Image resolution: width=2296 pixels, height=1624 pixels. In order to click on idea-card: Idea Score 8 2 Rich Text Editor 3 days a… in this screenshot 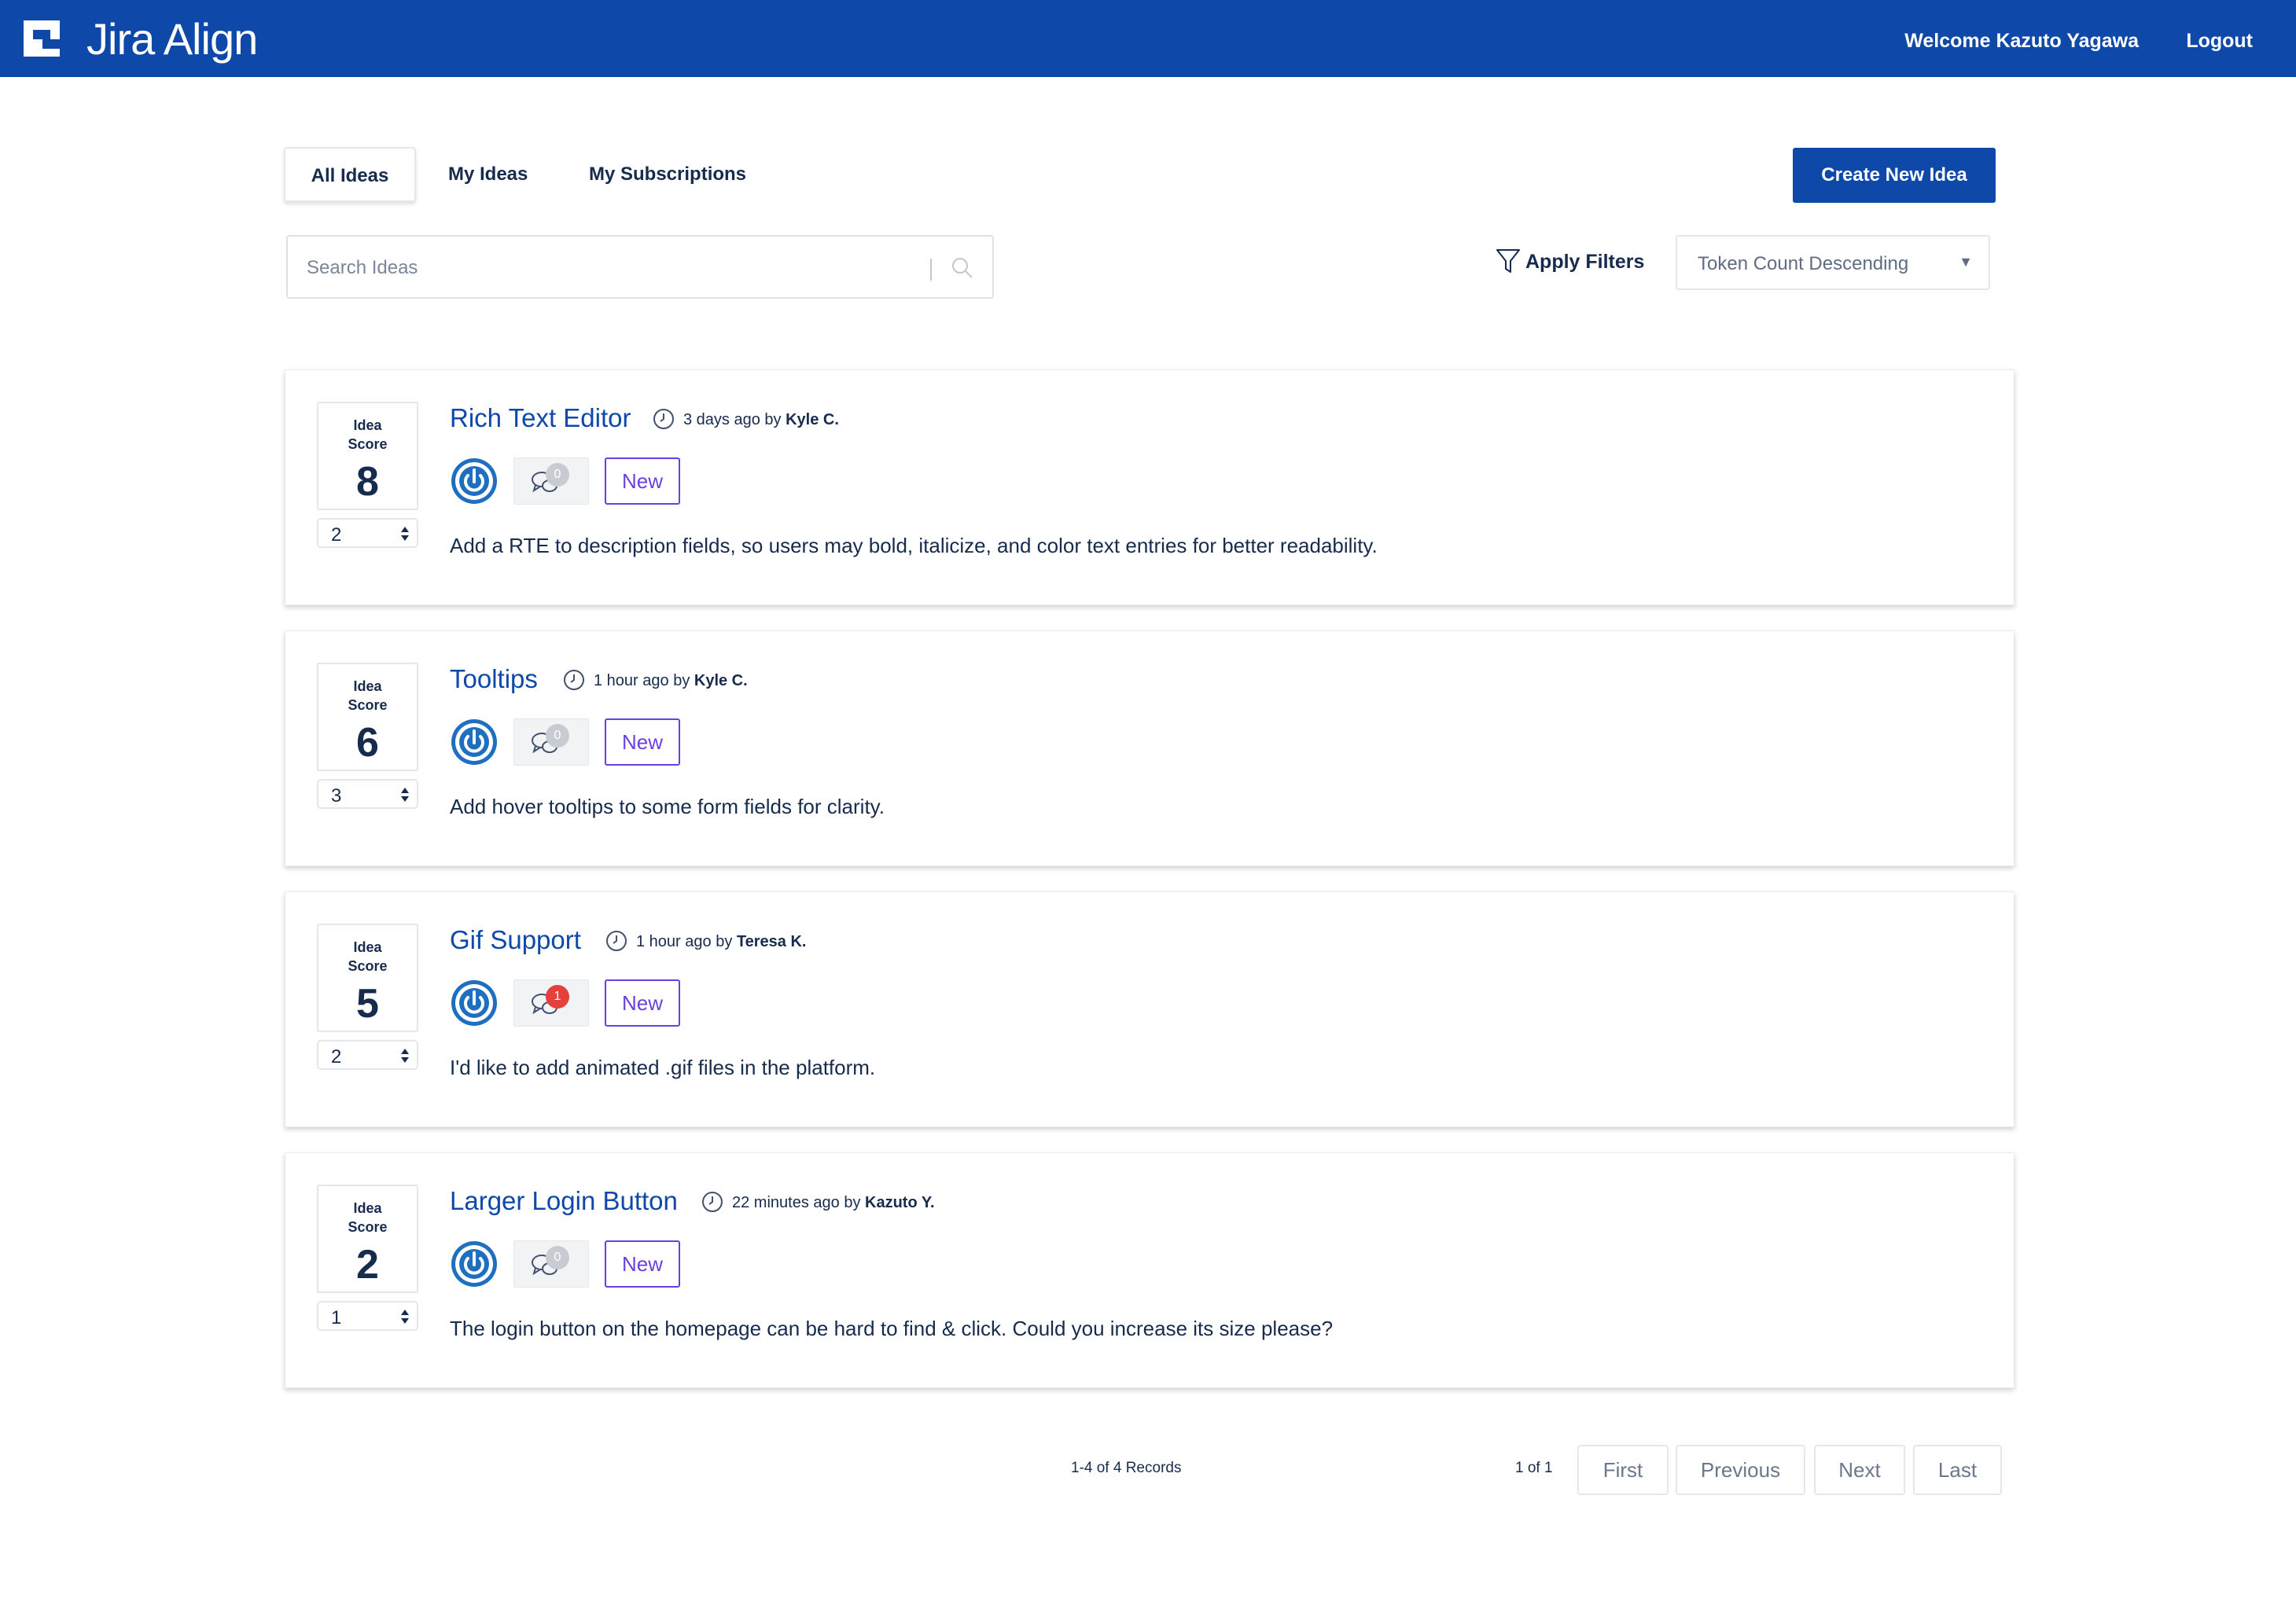, I will do `click(1150, 487)`.